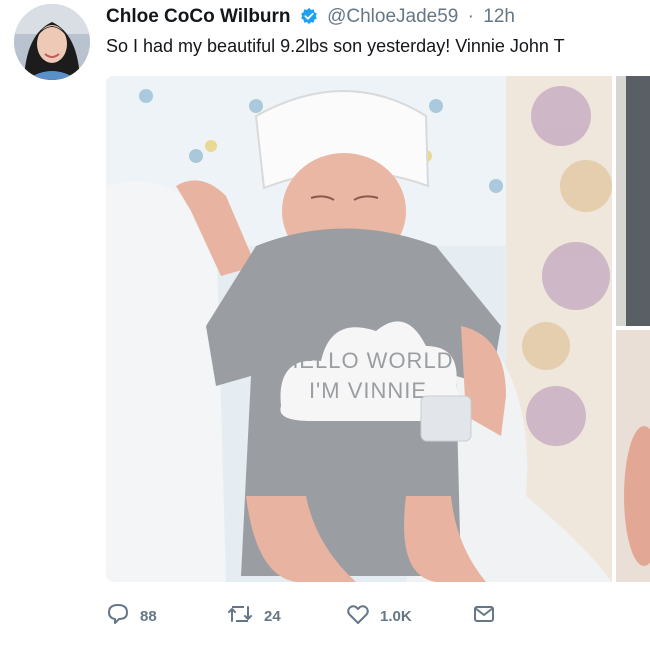  I want to click on tweet-header: Chloe CoCo Wilburn @ChloeJade59 · 12h, so click(310, 17).